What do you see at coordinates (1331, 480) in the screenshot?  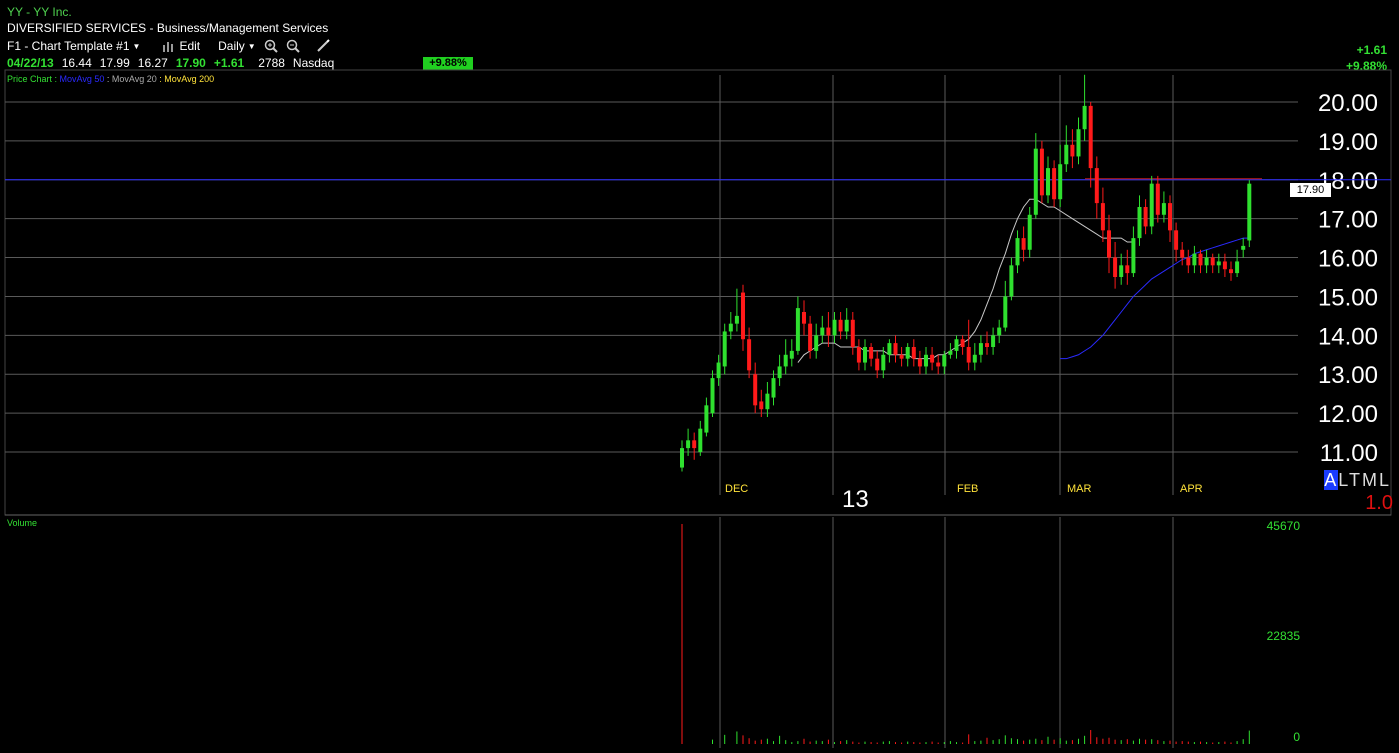 I see `mode-a-button: A` at bounding box center [1331, 480].